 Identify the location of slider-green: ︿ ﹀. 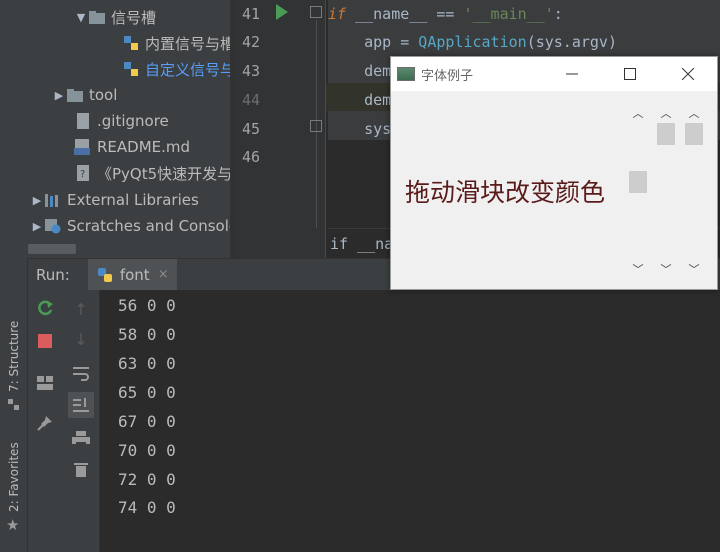
(666, 191).